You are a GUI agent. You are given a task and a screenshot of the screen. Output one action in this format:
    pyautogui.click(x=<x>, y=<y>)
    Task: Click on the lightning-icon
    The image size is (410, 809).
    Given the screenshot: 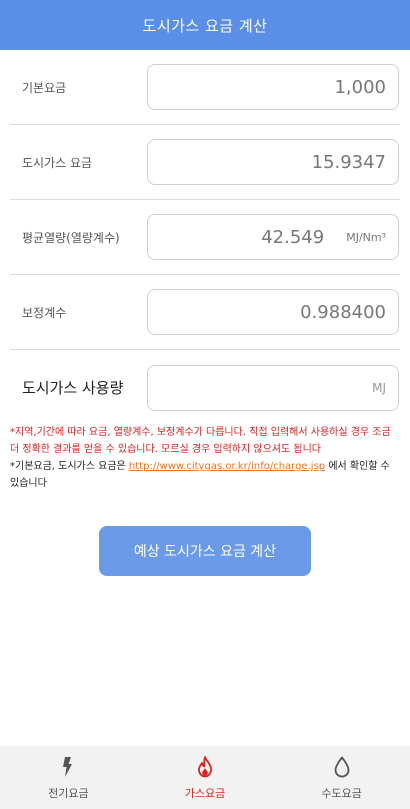 What is the action you would take?
    pyautogui.click(x=68, y=766)
    